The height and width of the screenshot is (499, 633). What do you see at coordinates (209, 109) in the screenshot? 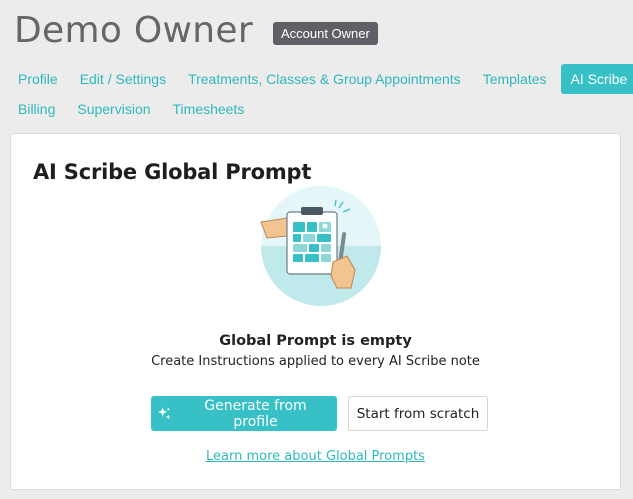
I see `tab-timesheets: Timesheets` at bounding box center [209, 109].